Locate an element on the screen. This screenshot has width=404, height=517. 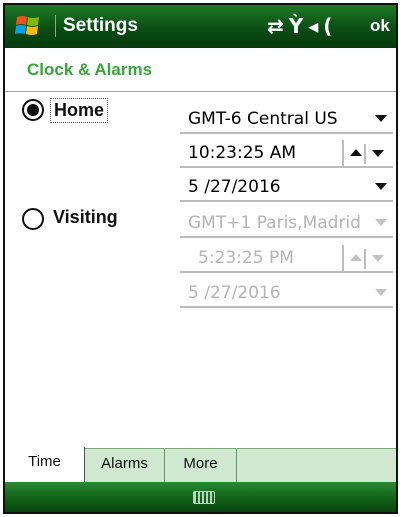
radio-selected-dot is located at coordinates (33, 110).